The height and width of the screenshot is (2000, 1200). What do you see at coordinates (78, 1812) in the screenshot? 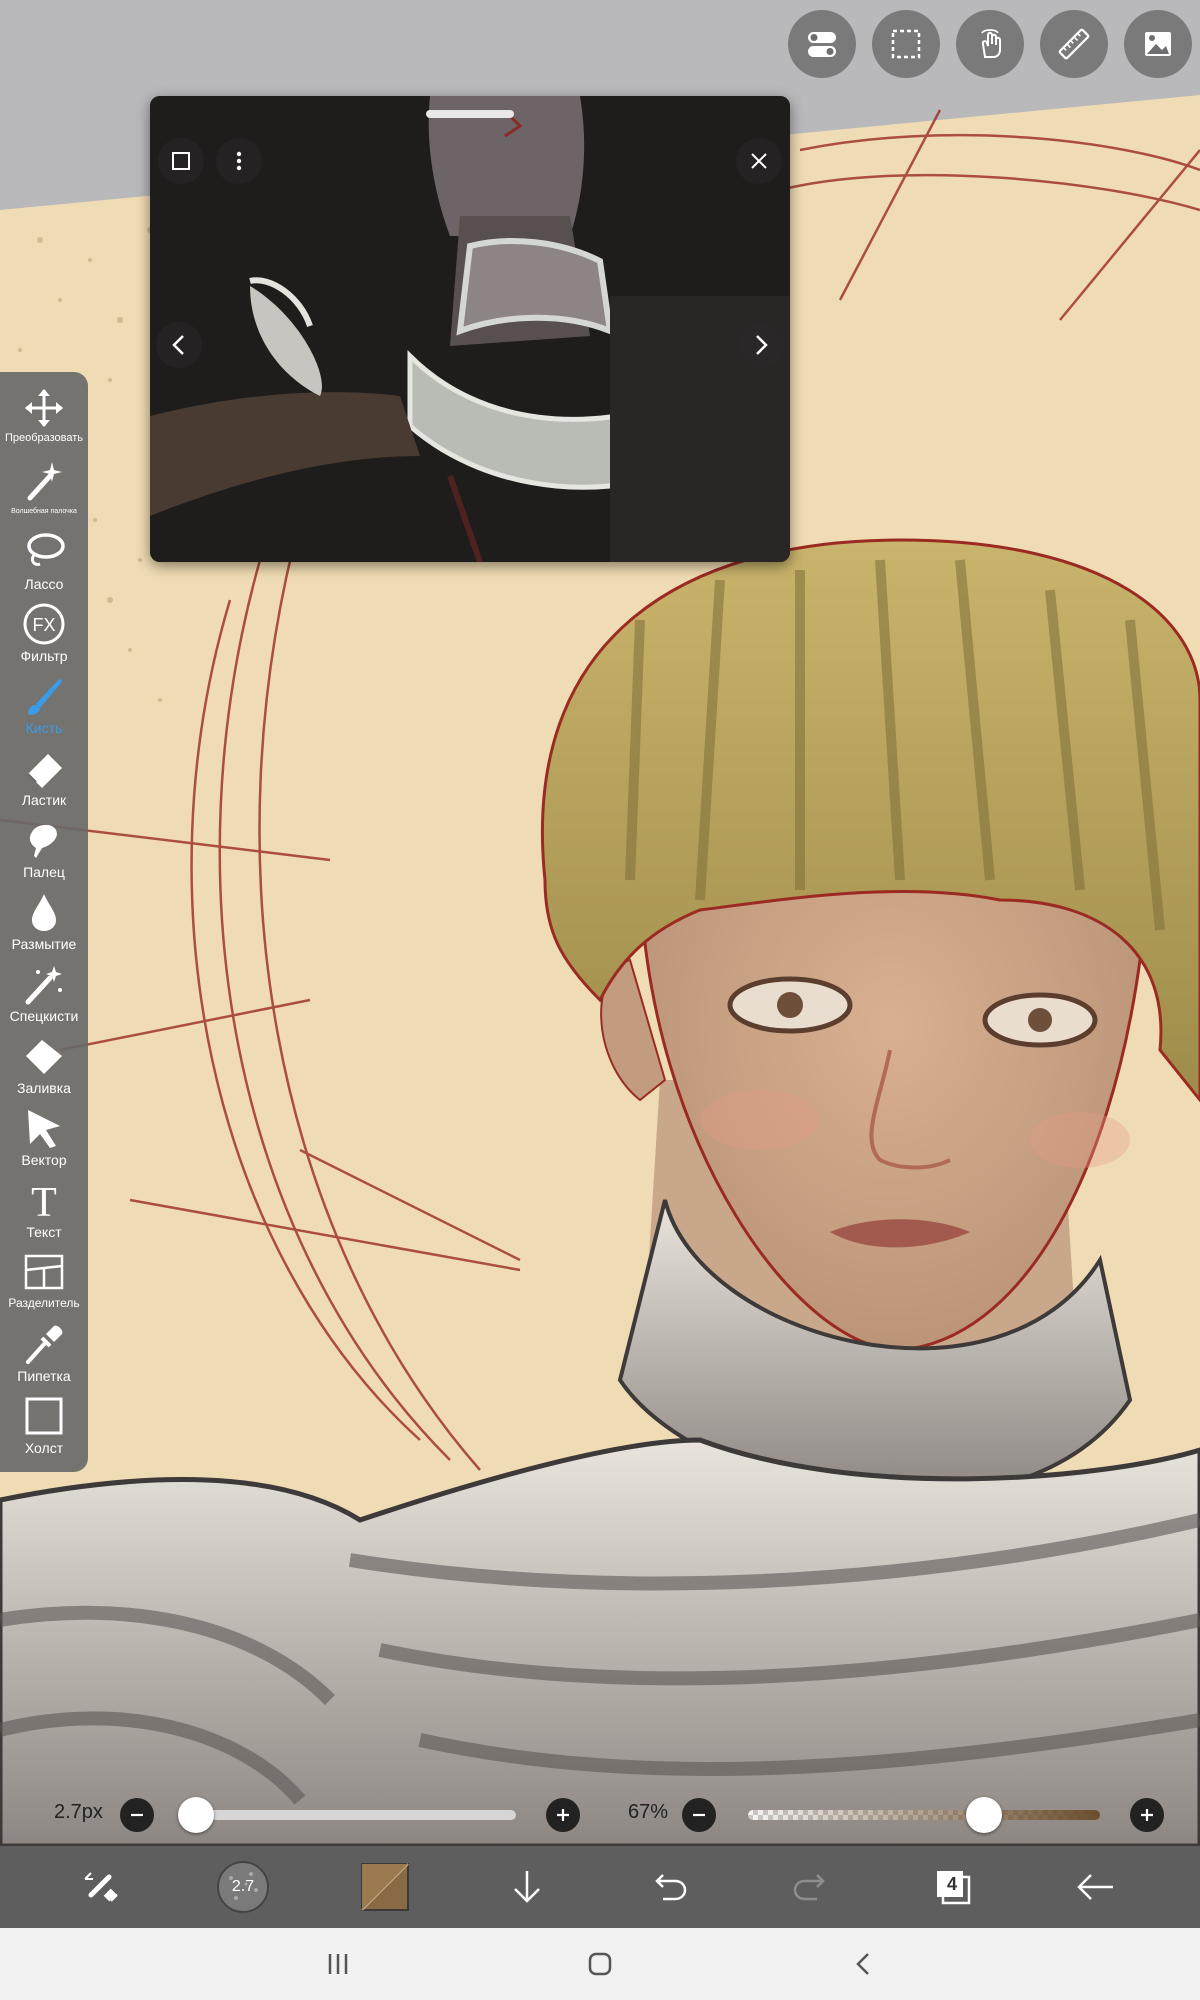
I see `brush-size-value: 2.7px` at bounding box center [78, 1812].